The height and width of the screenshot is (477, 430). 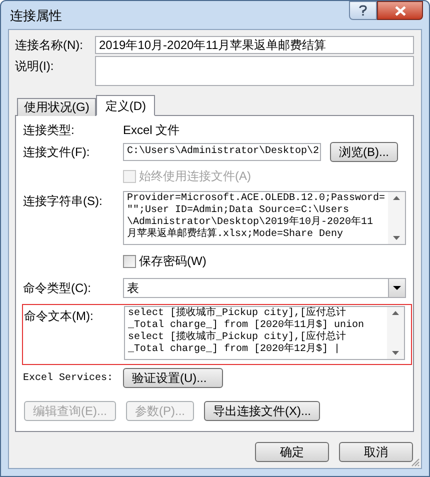 I want to click on dialog-button: 确定, so click(x=292, y=452).